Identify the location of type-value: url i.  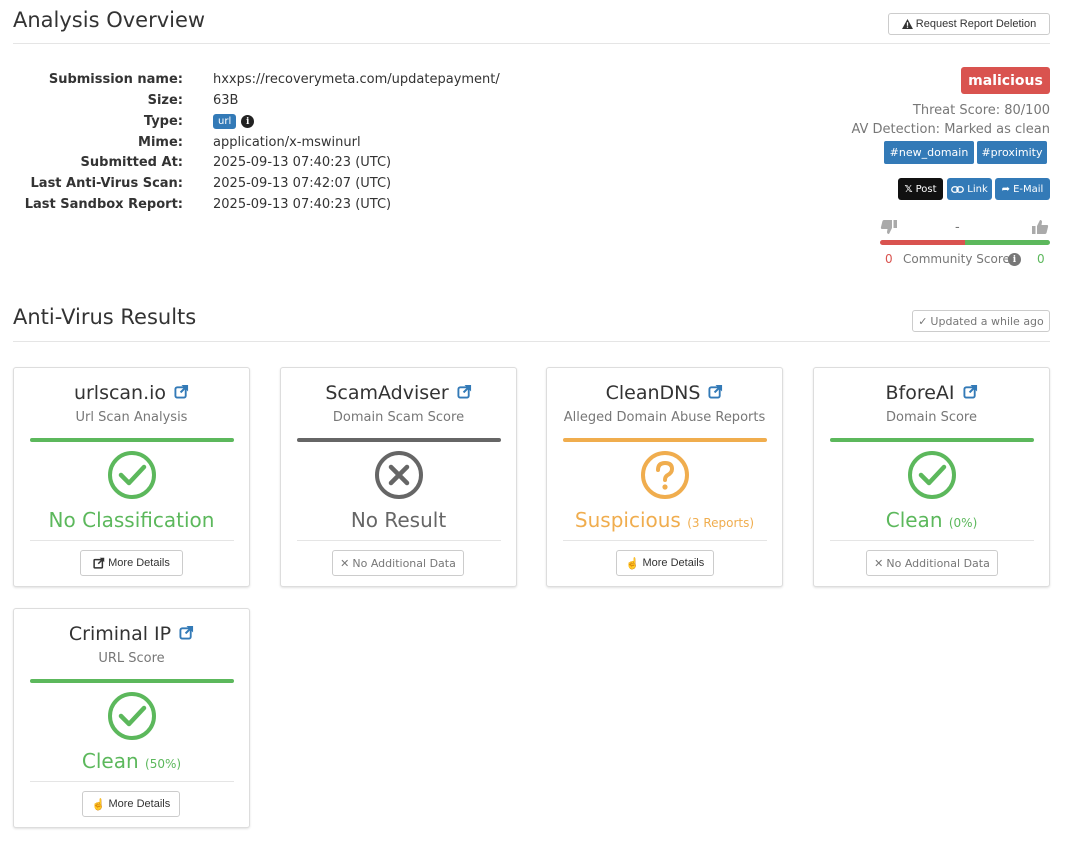
(234, 121).